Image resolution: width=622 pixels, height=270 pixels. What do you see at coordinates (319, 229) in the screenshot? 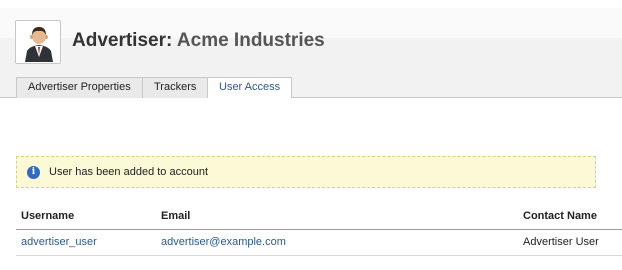
I see `table-header-divider` at bounding box center [319, 229].